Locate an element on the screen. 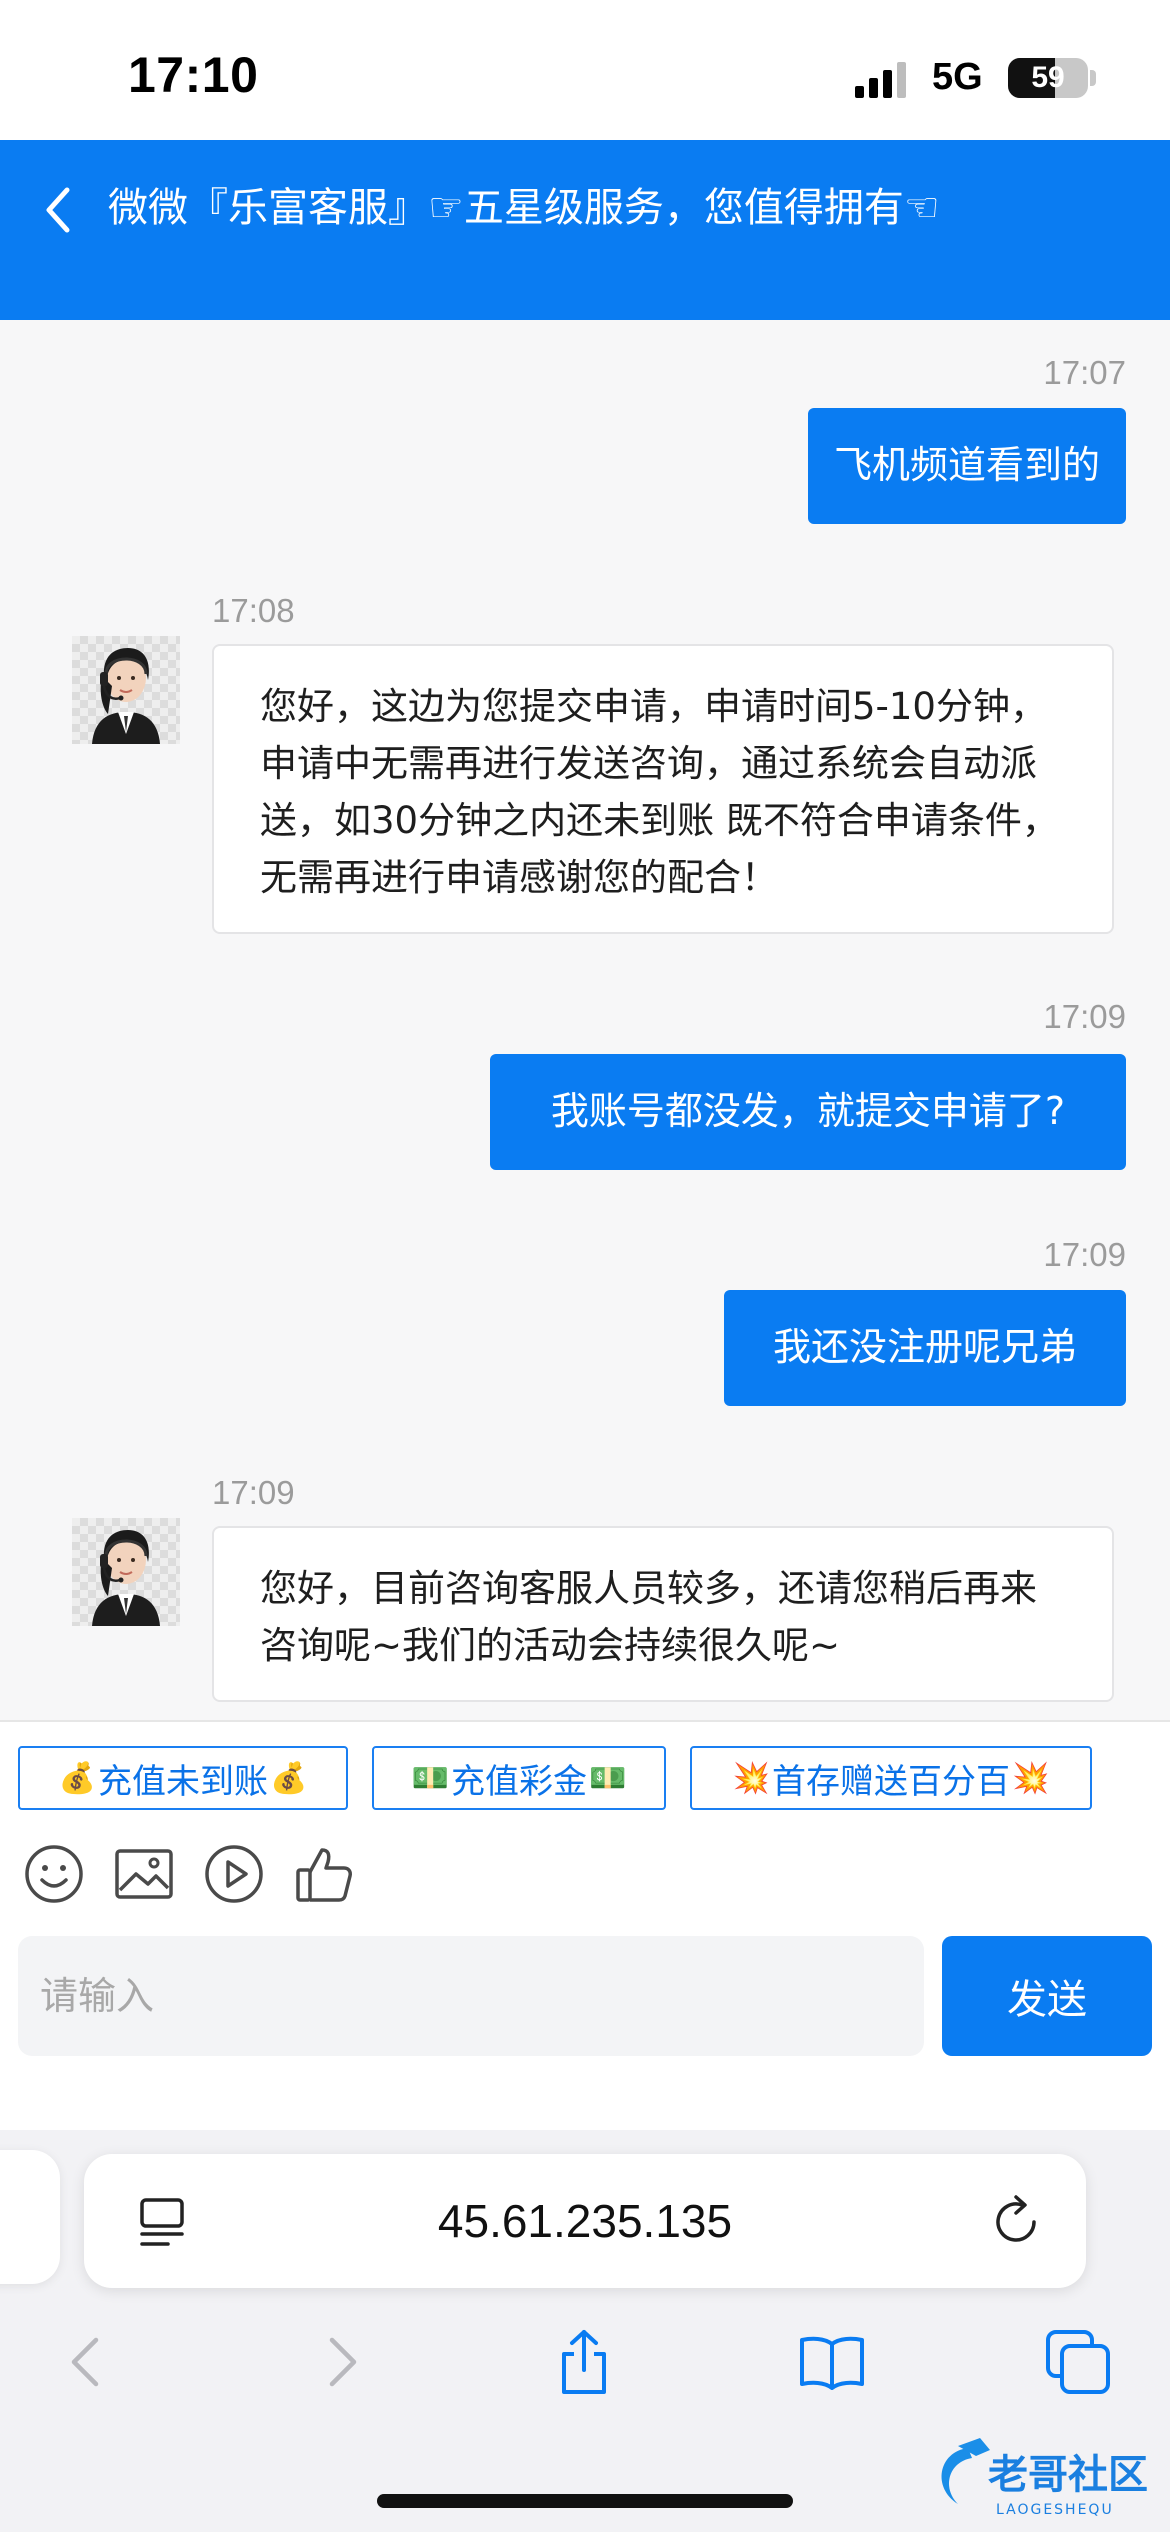 The image size is (1170, 2532). outgoing-message: 我账号都没发，就提交申请了? is located at coordinates (808, 1112).